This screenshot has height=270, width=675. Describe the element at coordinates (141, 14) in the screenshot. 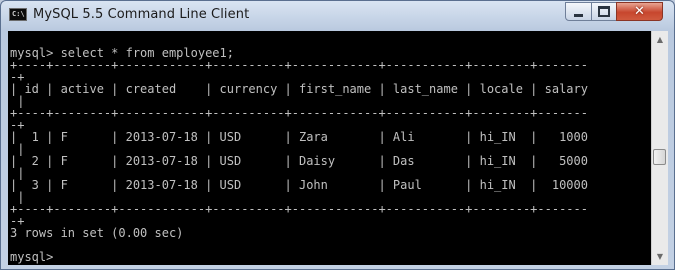

I see `window-title: MySQL 5.5 Command Line Client` at that location.